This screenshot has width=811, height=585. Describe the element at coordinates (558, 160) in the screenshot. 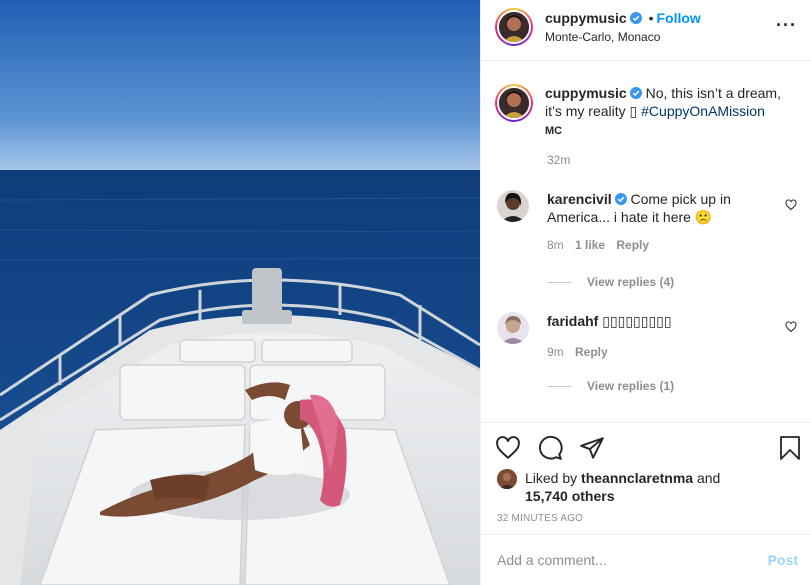

I see `caption-time: 32m` at that location.